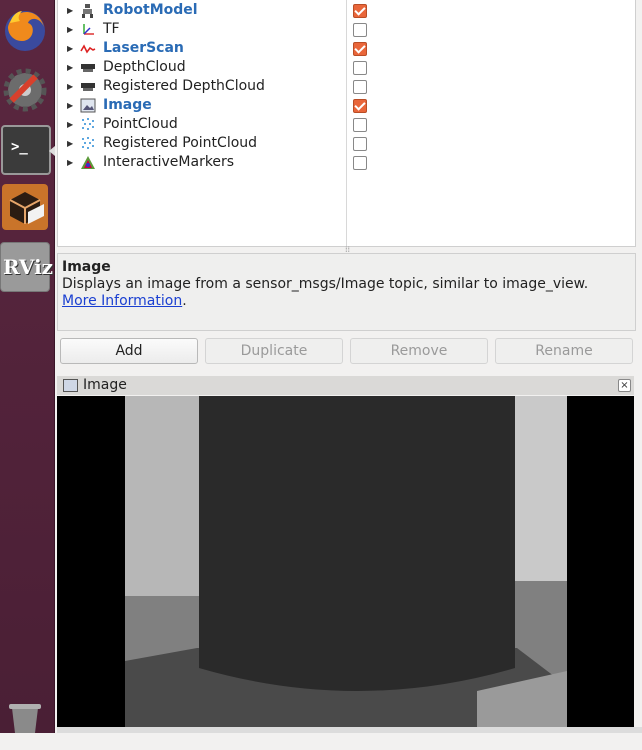  Describe the element at coordinates (346, 29) in the screenshot. I see `display-row: ▶ TF` at that location.